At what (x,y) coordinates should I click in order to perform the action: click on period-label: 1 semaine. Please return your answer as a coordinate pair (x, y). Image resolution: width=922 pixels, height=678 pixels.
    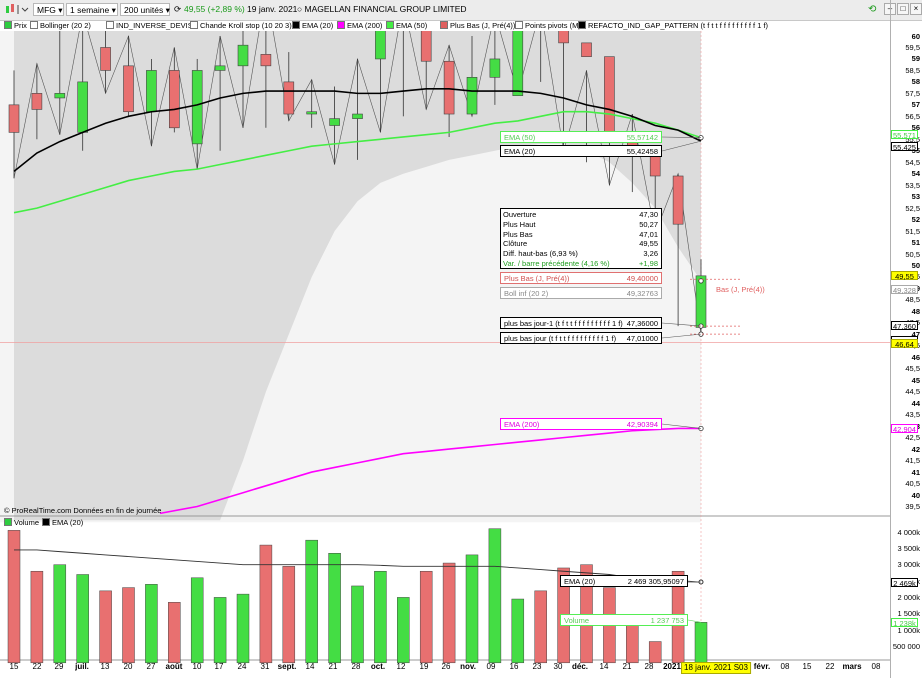
    Looking at the image, I should click on (90, 10).